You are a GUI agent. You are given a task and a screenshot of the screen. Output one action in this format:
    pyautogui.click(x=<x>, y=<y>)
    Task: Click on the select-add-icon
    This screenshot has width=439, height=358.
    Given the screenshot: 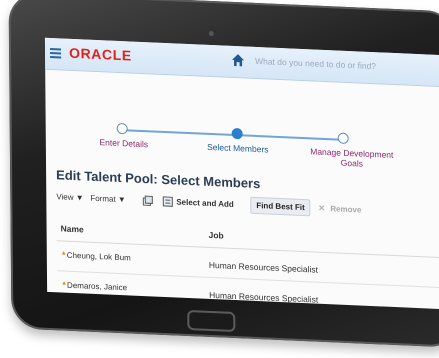 What is the action you would take?
    pyautogui.click(x=167, y=201)
    